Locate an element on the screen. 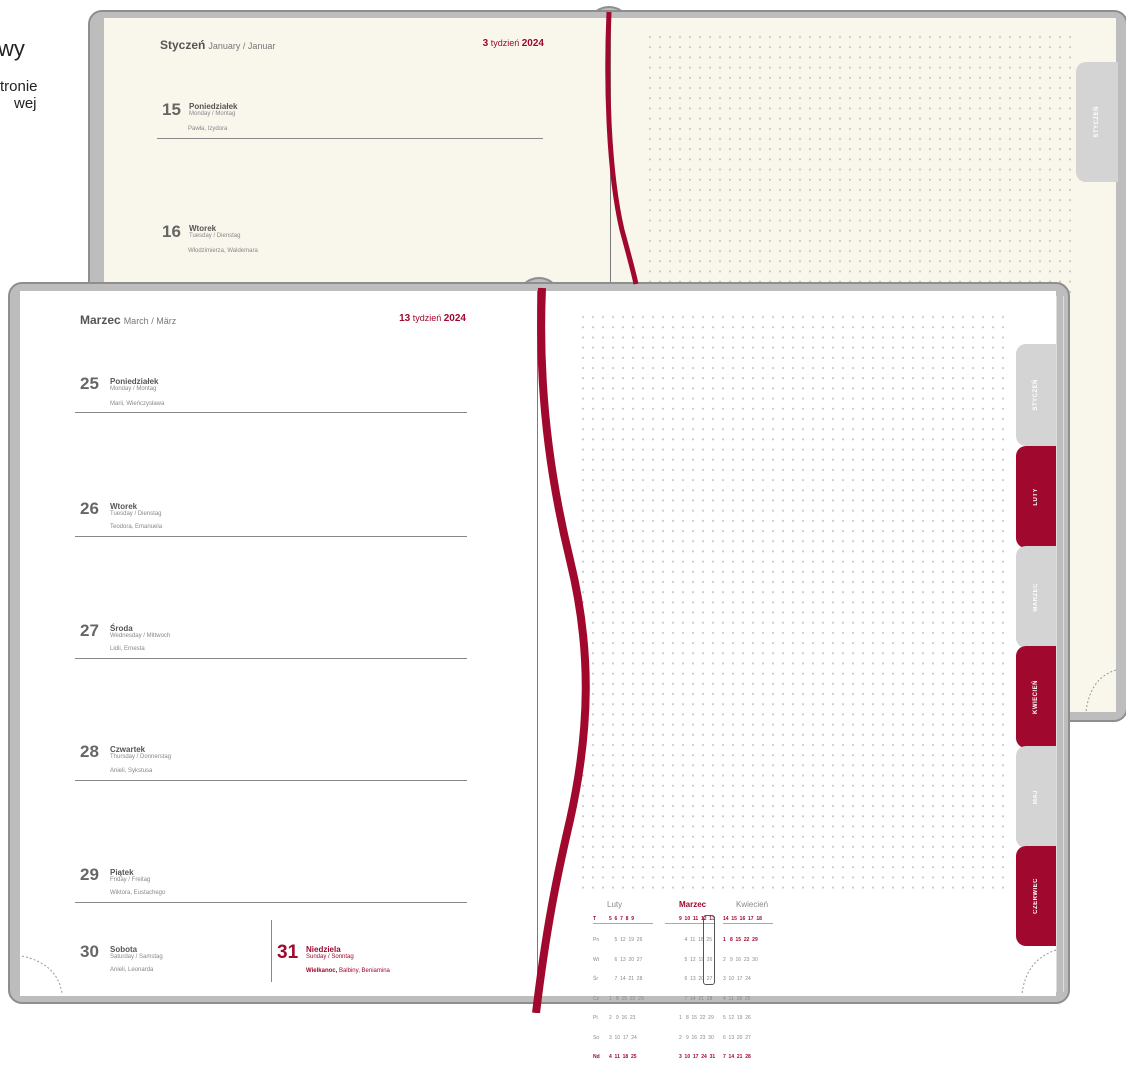 This screenshot has width=1126, height=1074. front-corner-bl is located at coordinates (42, 975).